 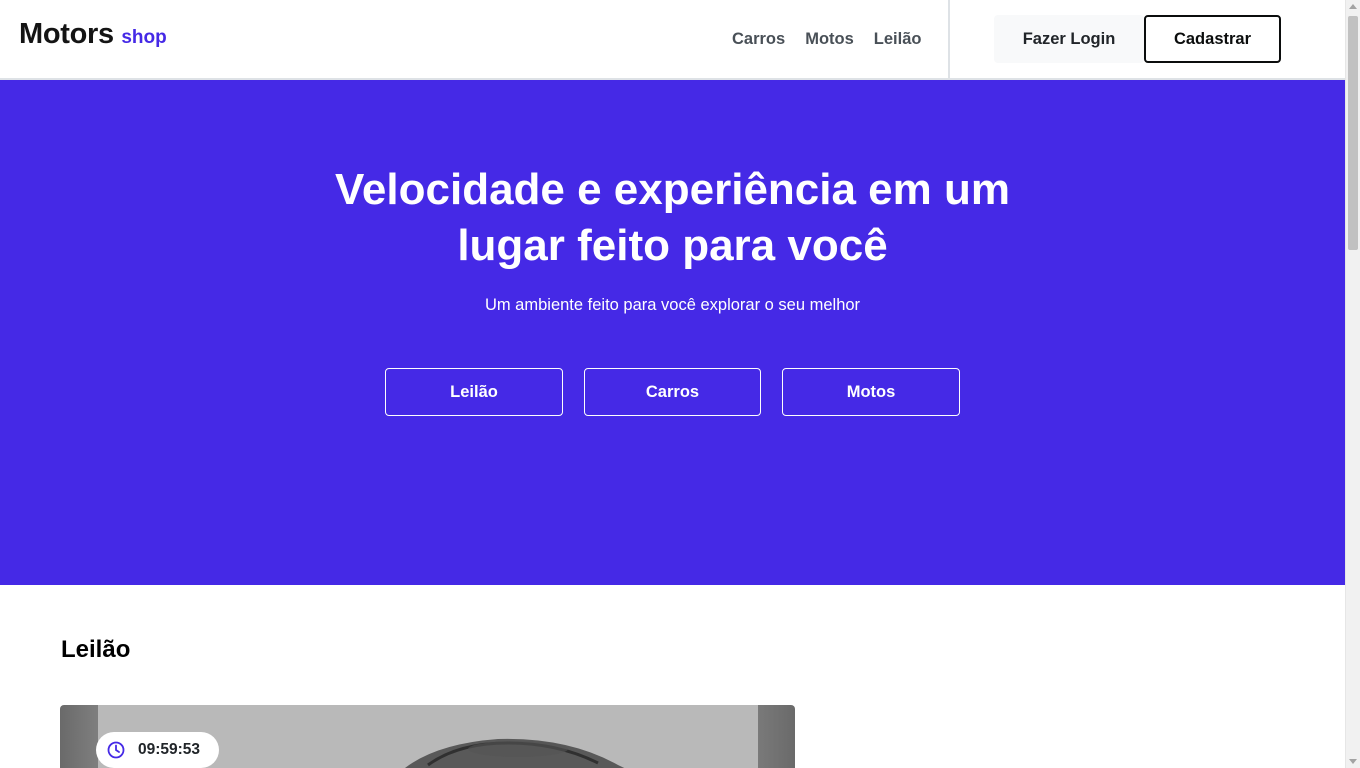 I want to click on logo-sub-text: shop, so click(x=144, y=37).